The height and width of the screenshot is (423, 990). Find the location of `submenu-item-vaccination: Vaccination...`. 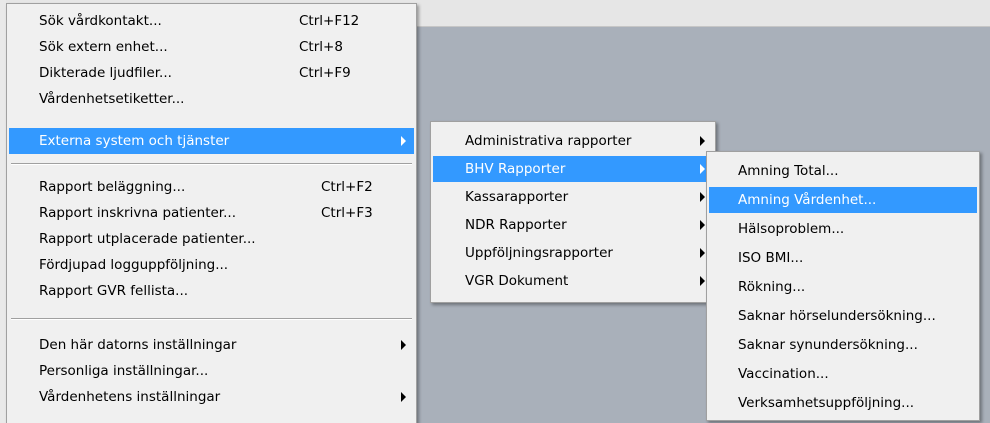

submenu-item-vaccination: Vaccination... is located at coordinates (843, 374).